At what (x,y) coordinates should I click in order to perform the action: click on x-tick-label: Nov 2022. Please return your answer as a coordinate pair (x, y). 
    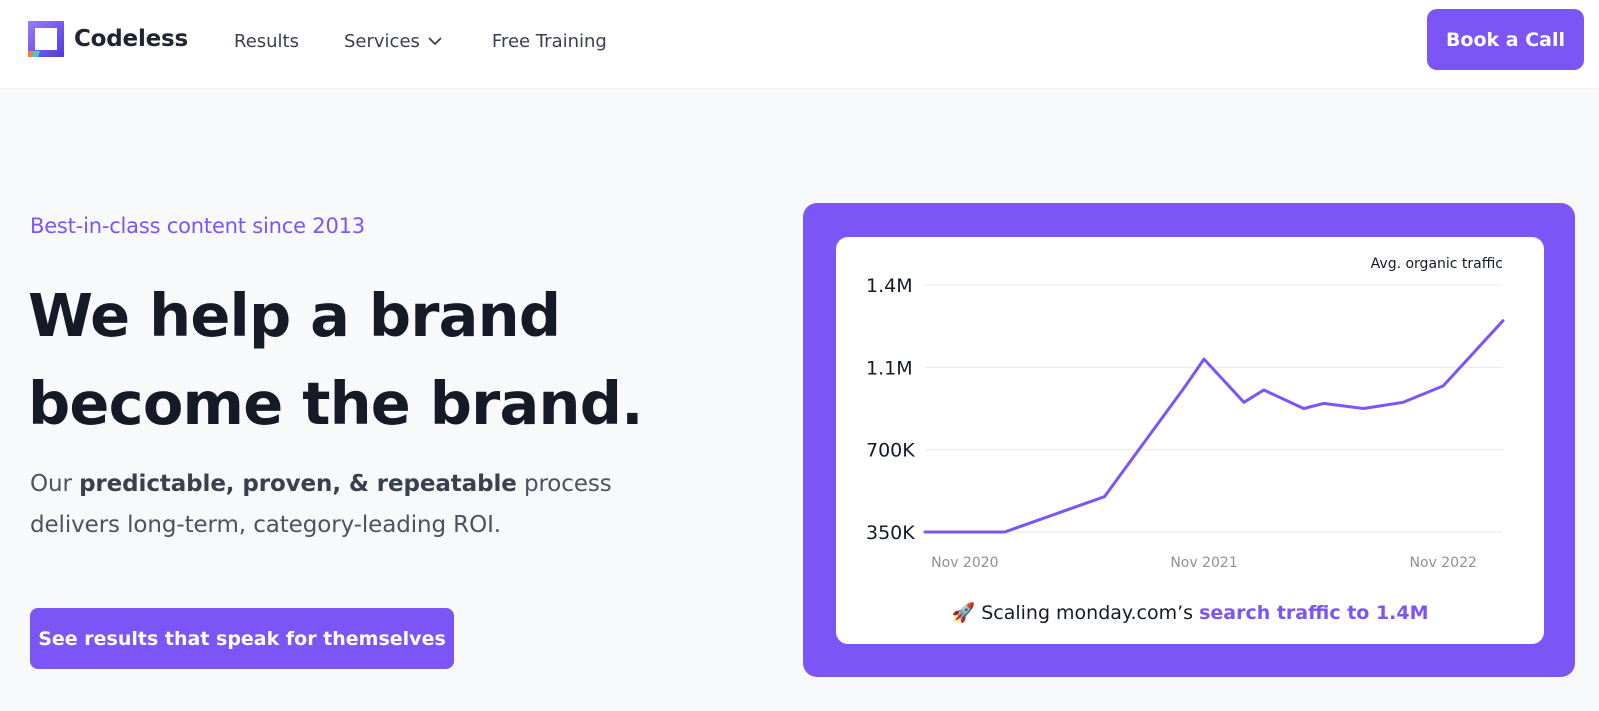
    Looking at the image, I should click on (1443, 563).